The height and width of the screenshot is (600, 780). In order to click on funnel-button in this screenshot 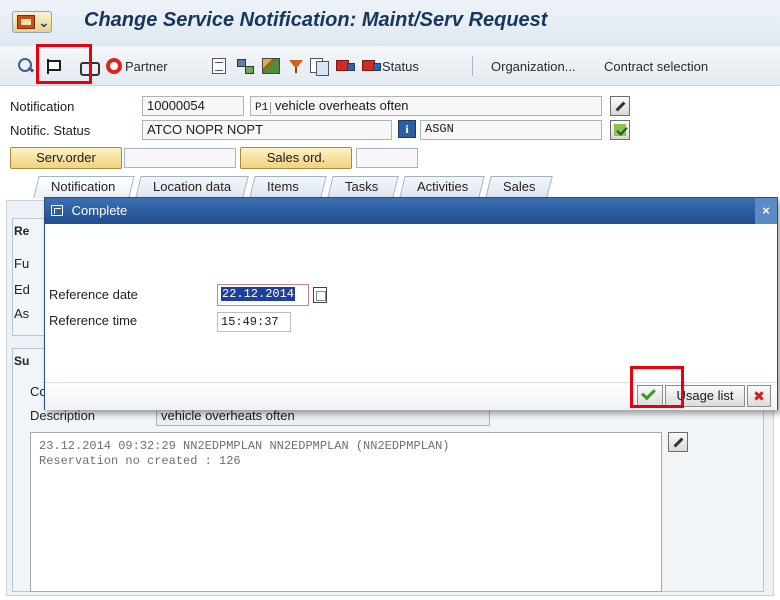, I will do `click(296, 66)`.